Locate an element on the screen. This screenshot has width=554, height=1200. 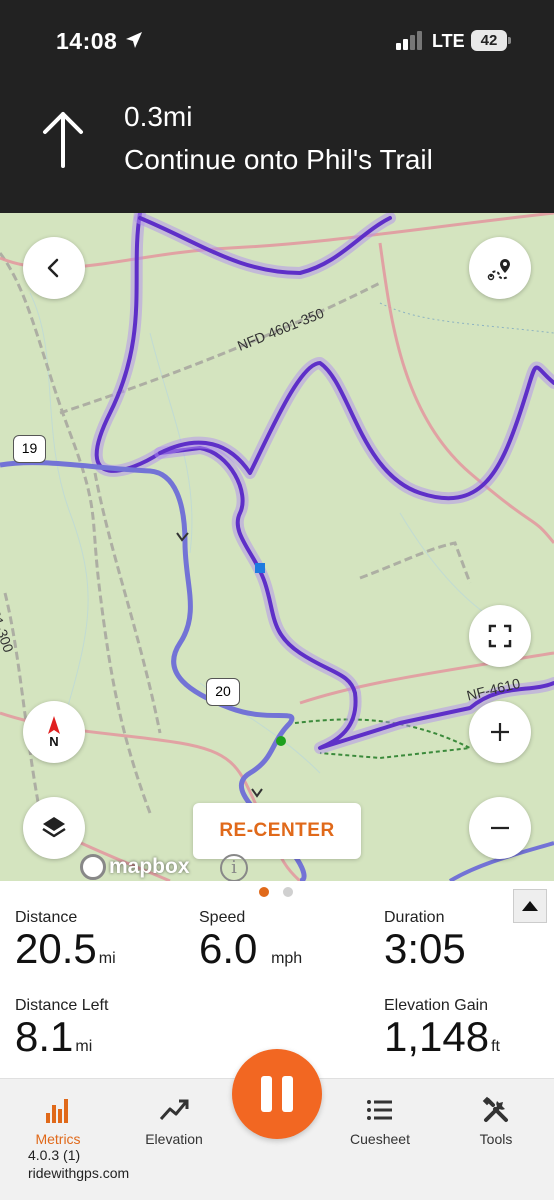
tab-cuesheet: Cuesheet is located at coordinates (380, 1121).